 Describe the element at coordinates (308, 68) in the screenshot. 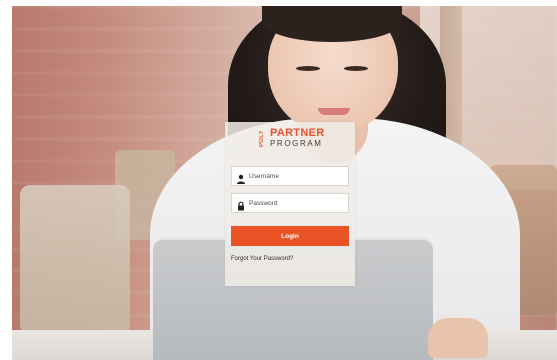

I see `person-eye-left` at that location.